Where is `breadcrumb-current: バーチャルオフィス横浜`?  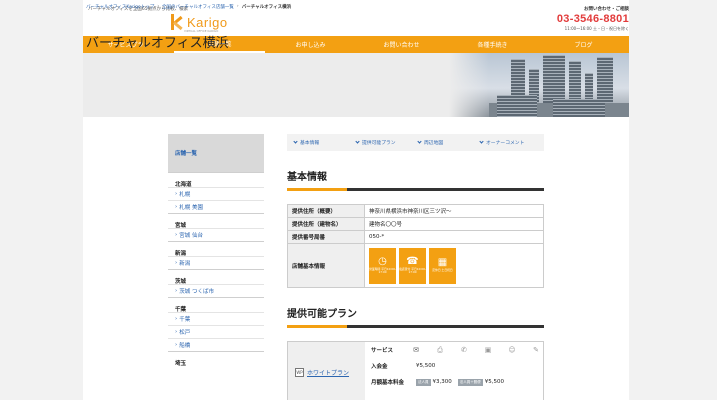 breadcrumb-current: バーチャルオフィス横浜 is located at coordinates (266, 7).